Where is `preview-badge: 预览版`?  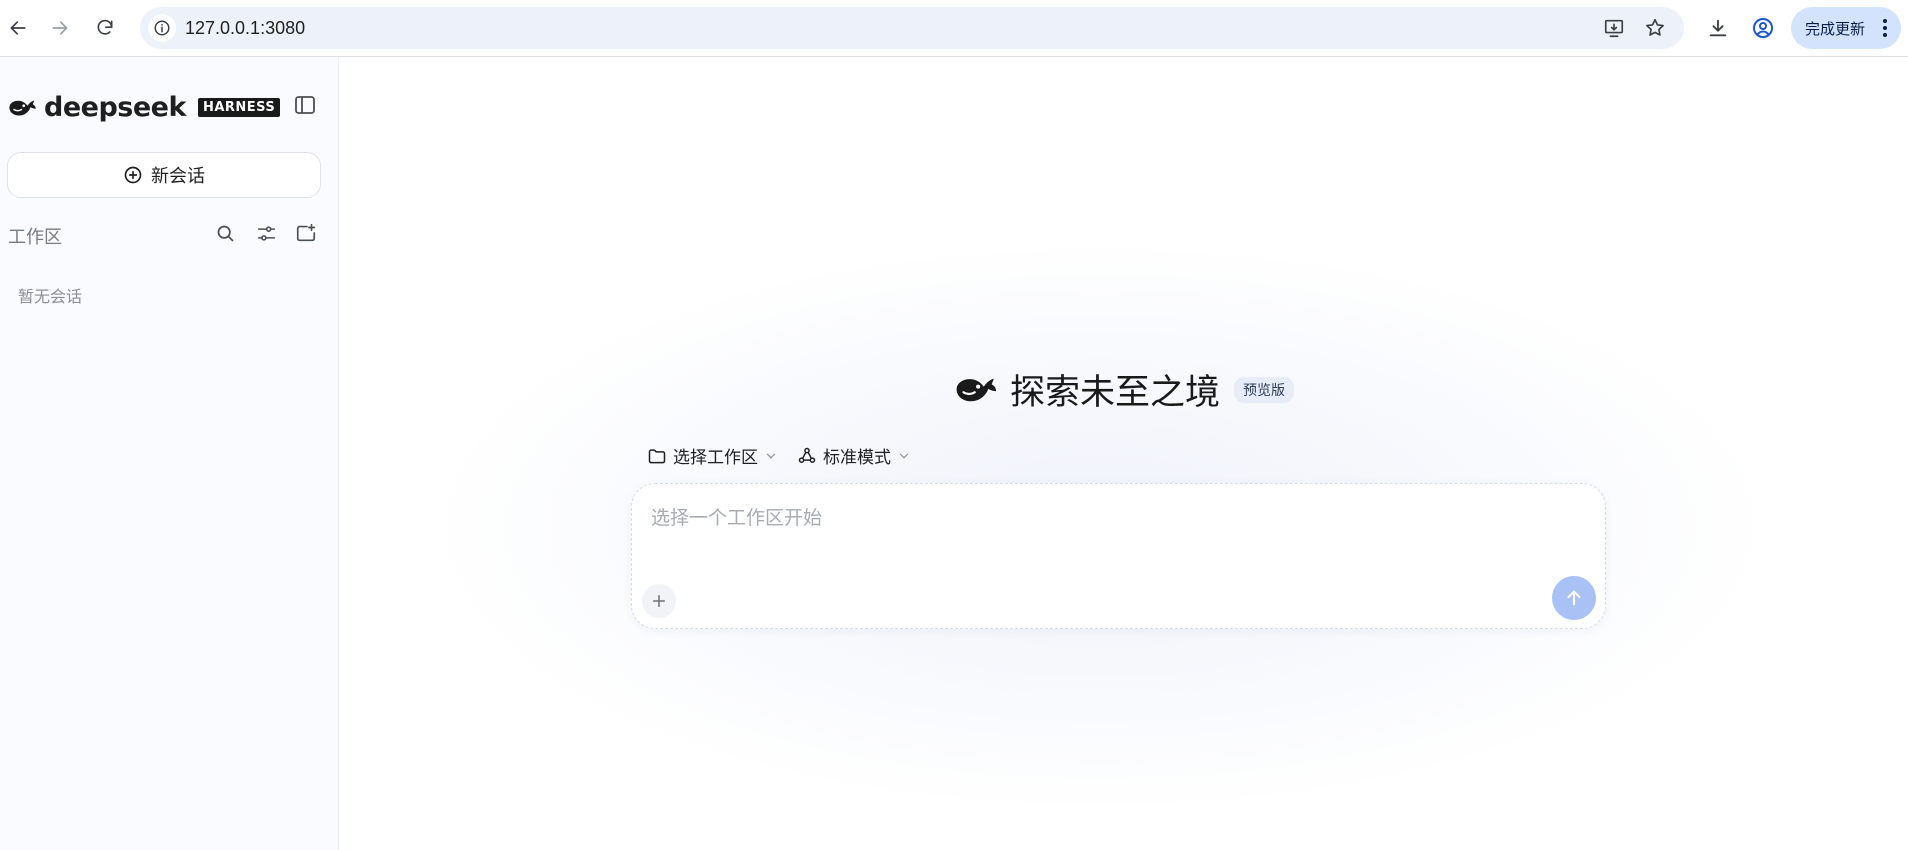 preview-badge: 预览版 is located at coordinates (1264, 389).